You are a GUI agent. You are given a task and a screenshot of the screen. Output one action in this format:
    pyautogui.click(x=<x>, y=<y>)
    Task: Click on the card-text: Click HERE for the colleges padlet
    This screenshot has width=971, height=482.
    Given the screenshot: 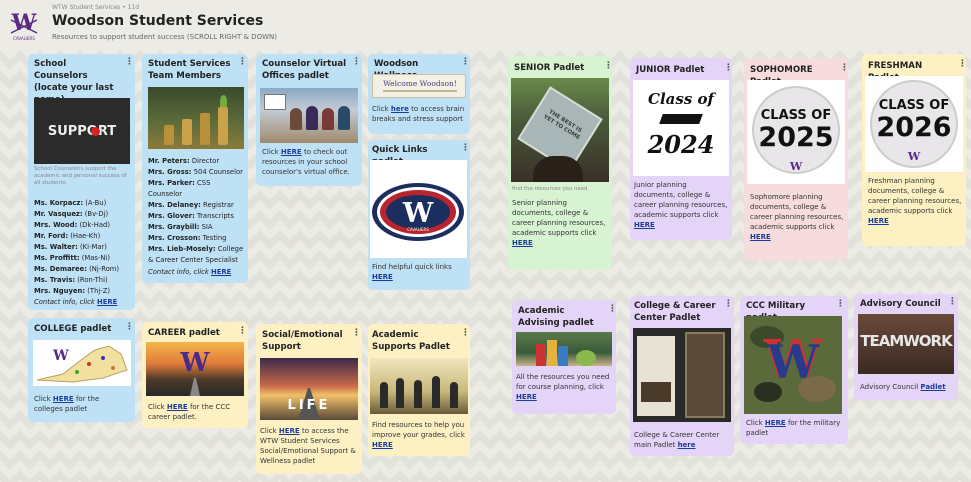 What is the action you would take?
    pyautogui.click(x=67, y=404)
    